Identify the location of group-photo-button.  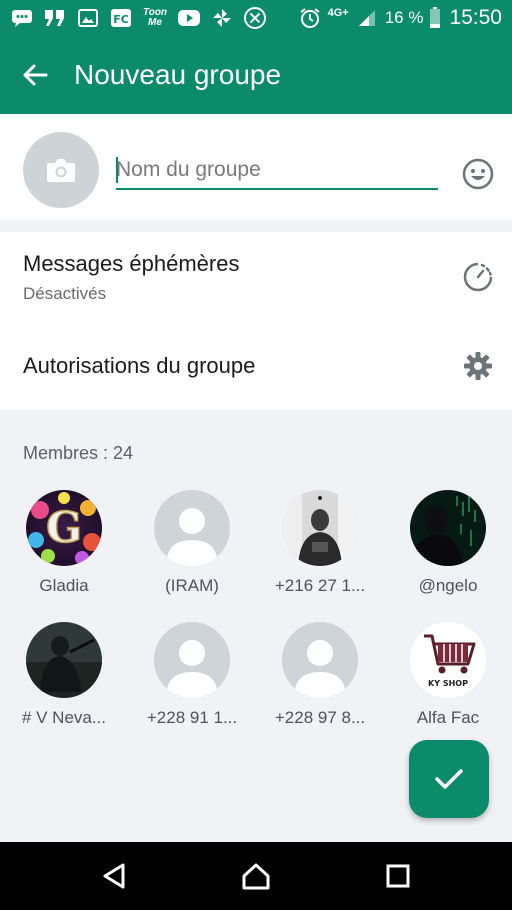
(61, 170).